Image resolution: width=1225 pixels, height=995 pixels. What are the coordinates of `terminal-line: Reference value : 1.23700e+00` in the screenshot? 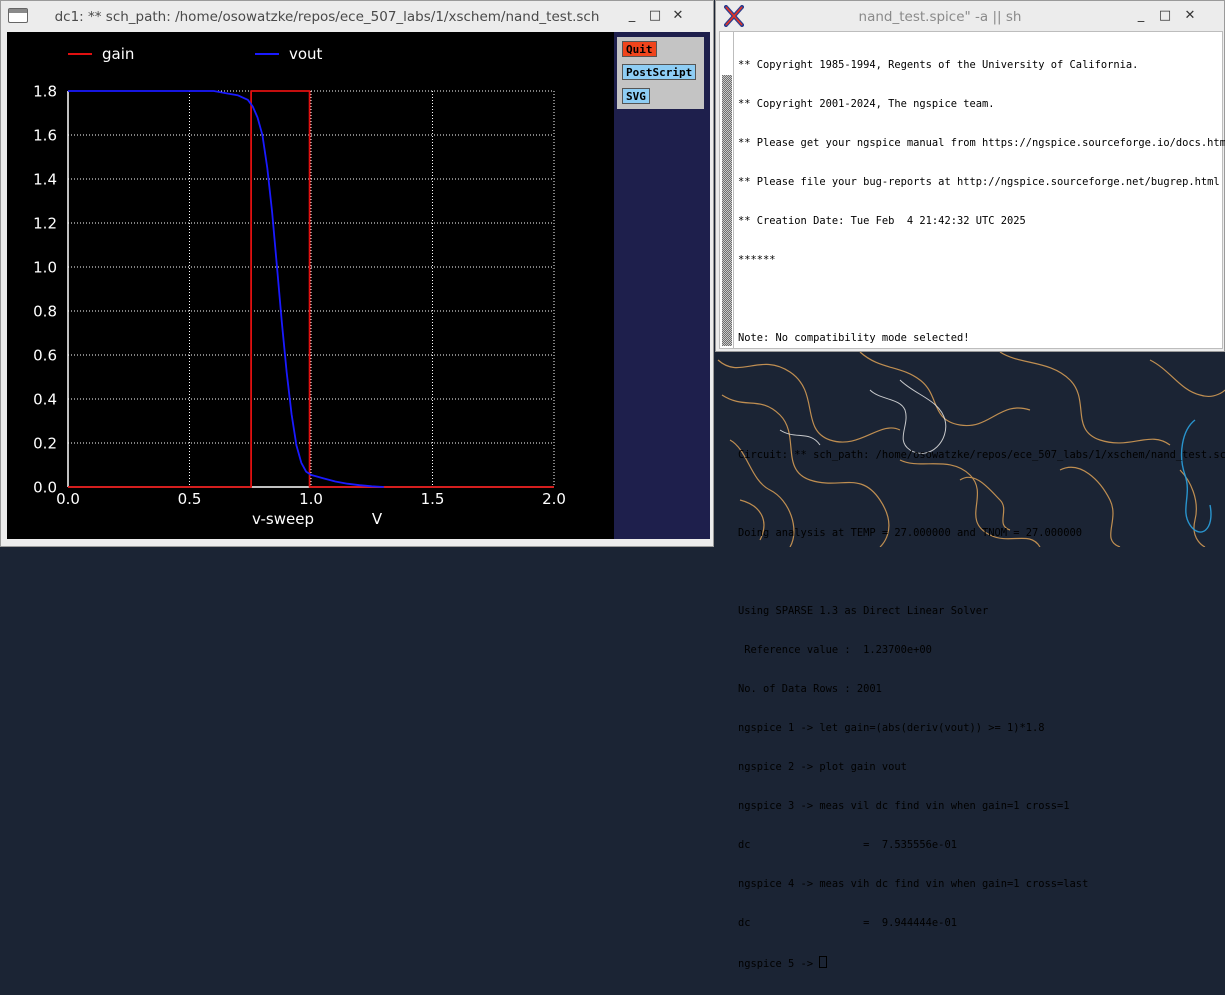 It's located at (835, 650).